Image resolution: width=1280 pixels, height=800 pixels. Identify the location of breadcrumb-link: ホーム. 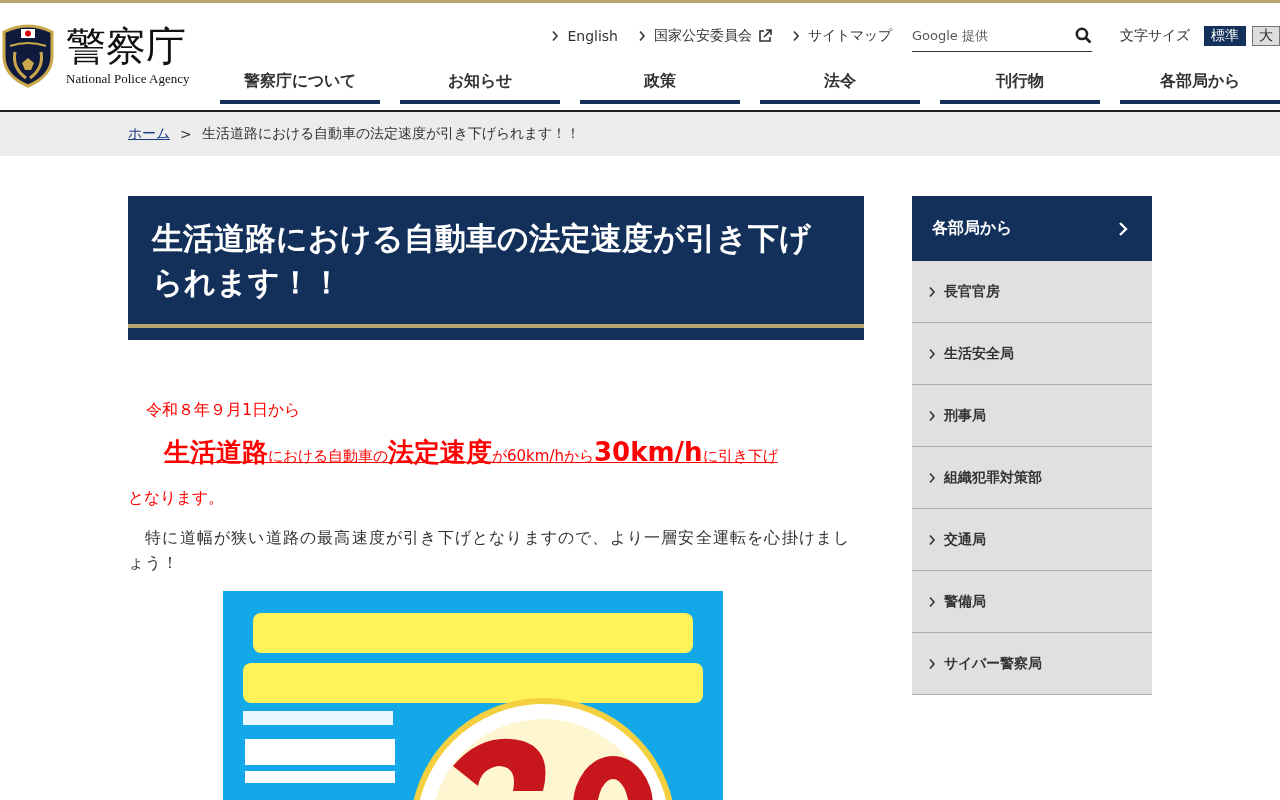
(149, 134).